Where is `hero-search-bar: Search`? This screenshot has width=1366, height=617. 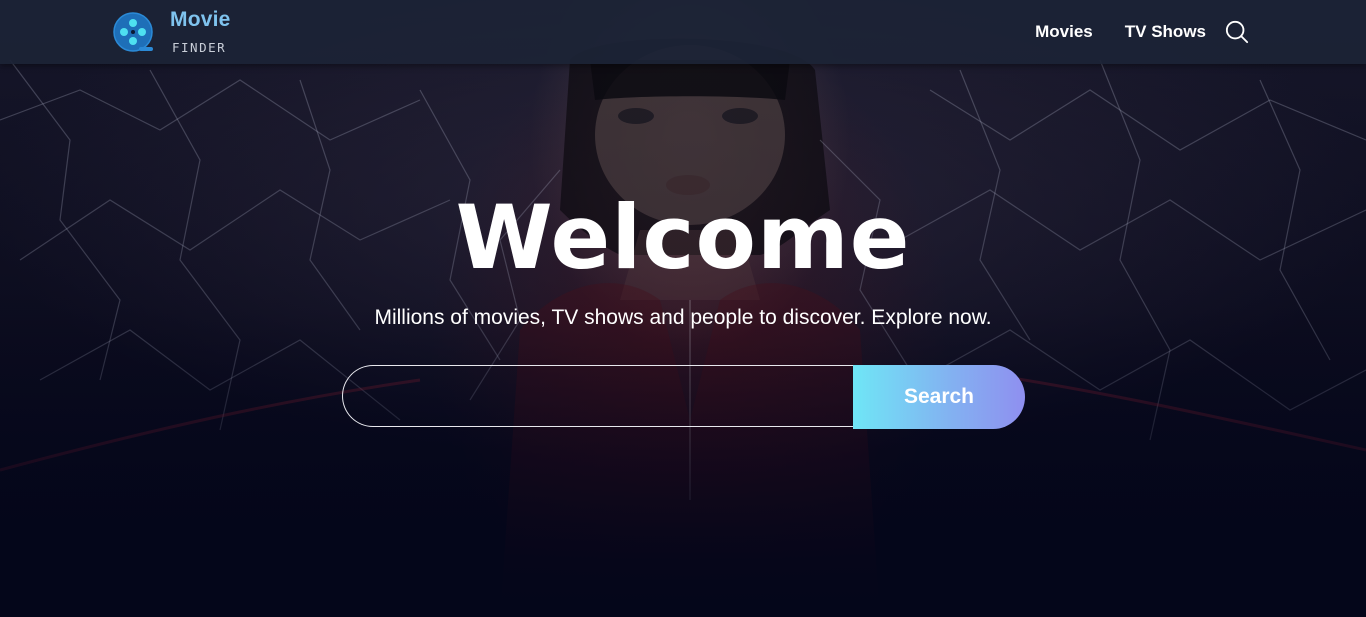
hero-search-bar: Search is located at coordinates (683, 397).